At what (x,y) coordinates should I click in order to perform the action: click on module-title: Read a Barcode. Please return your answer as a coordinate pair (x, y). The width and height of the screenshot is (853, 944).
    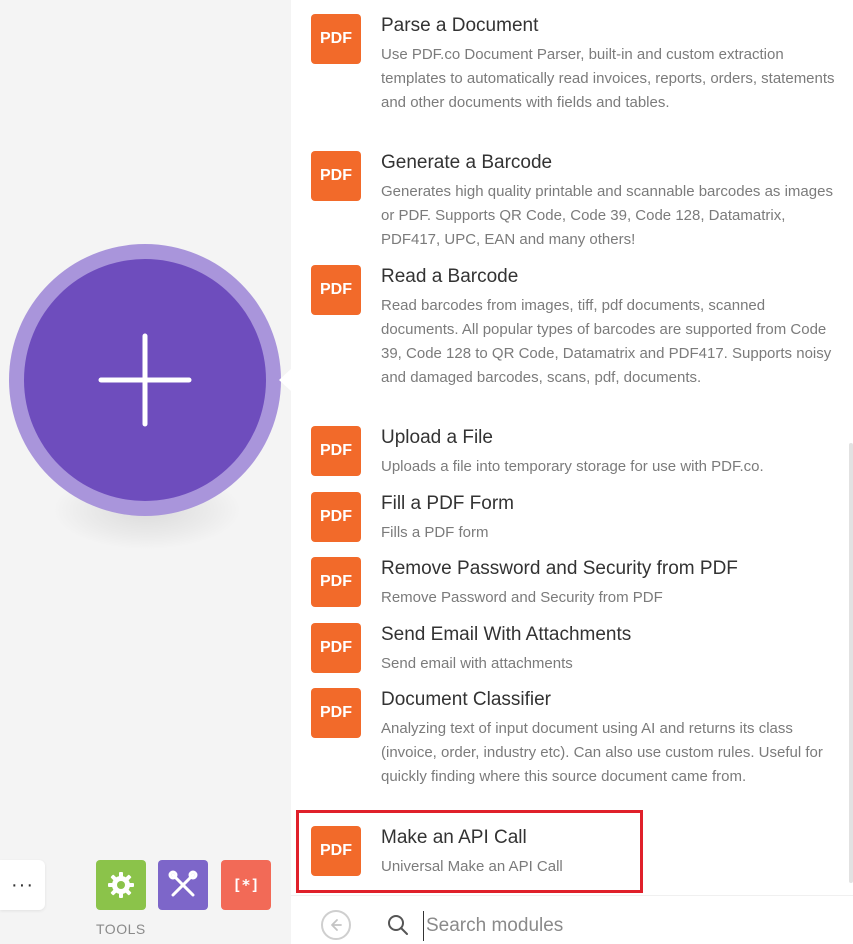
    Looking at the image, I should click on (450, 276).